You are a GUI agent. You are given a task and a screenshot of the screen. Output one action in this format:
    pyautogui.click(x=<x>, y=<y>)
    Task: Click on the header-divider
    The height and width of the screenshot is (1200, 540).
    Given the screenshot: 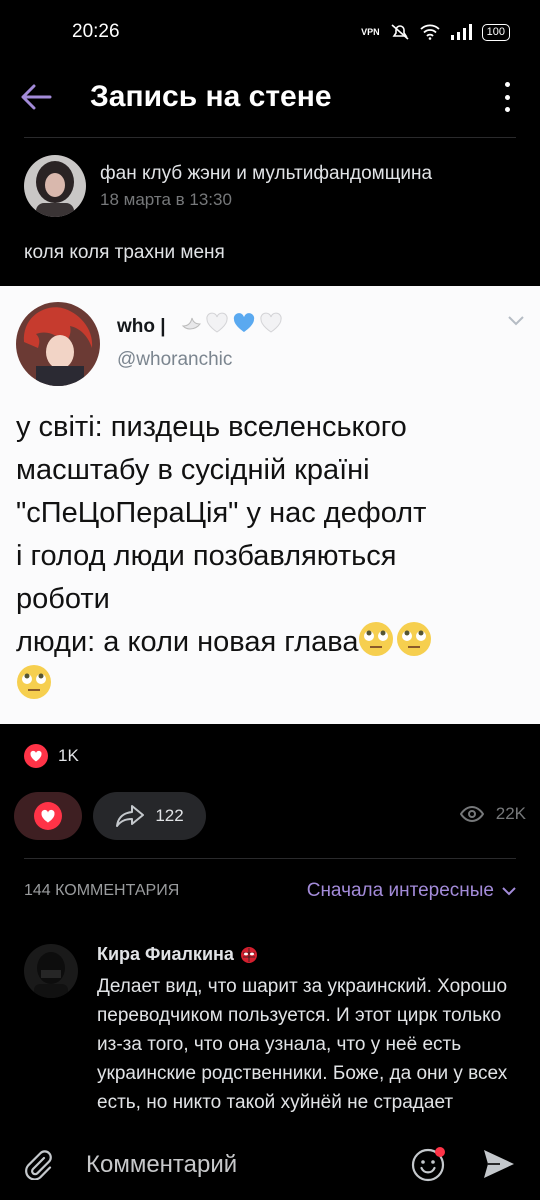 What is the action you would take?
    pyautogui.click(x=270, y=137)
    